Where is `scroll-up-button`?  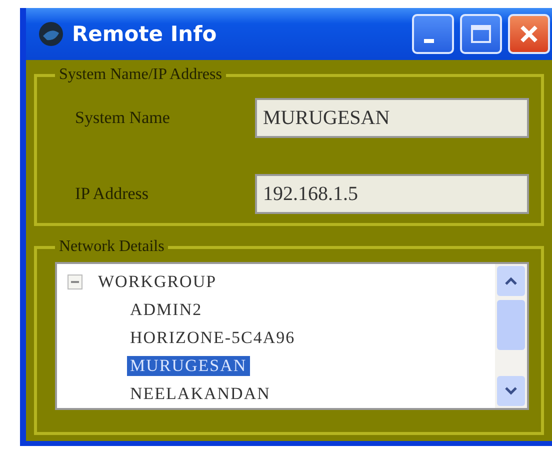 scroll-up-button is located at coordinates (511, 281).